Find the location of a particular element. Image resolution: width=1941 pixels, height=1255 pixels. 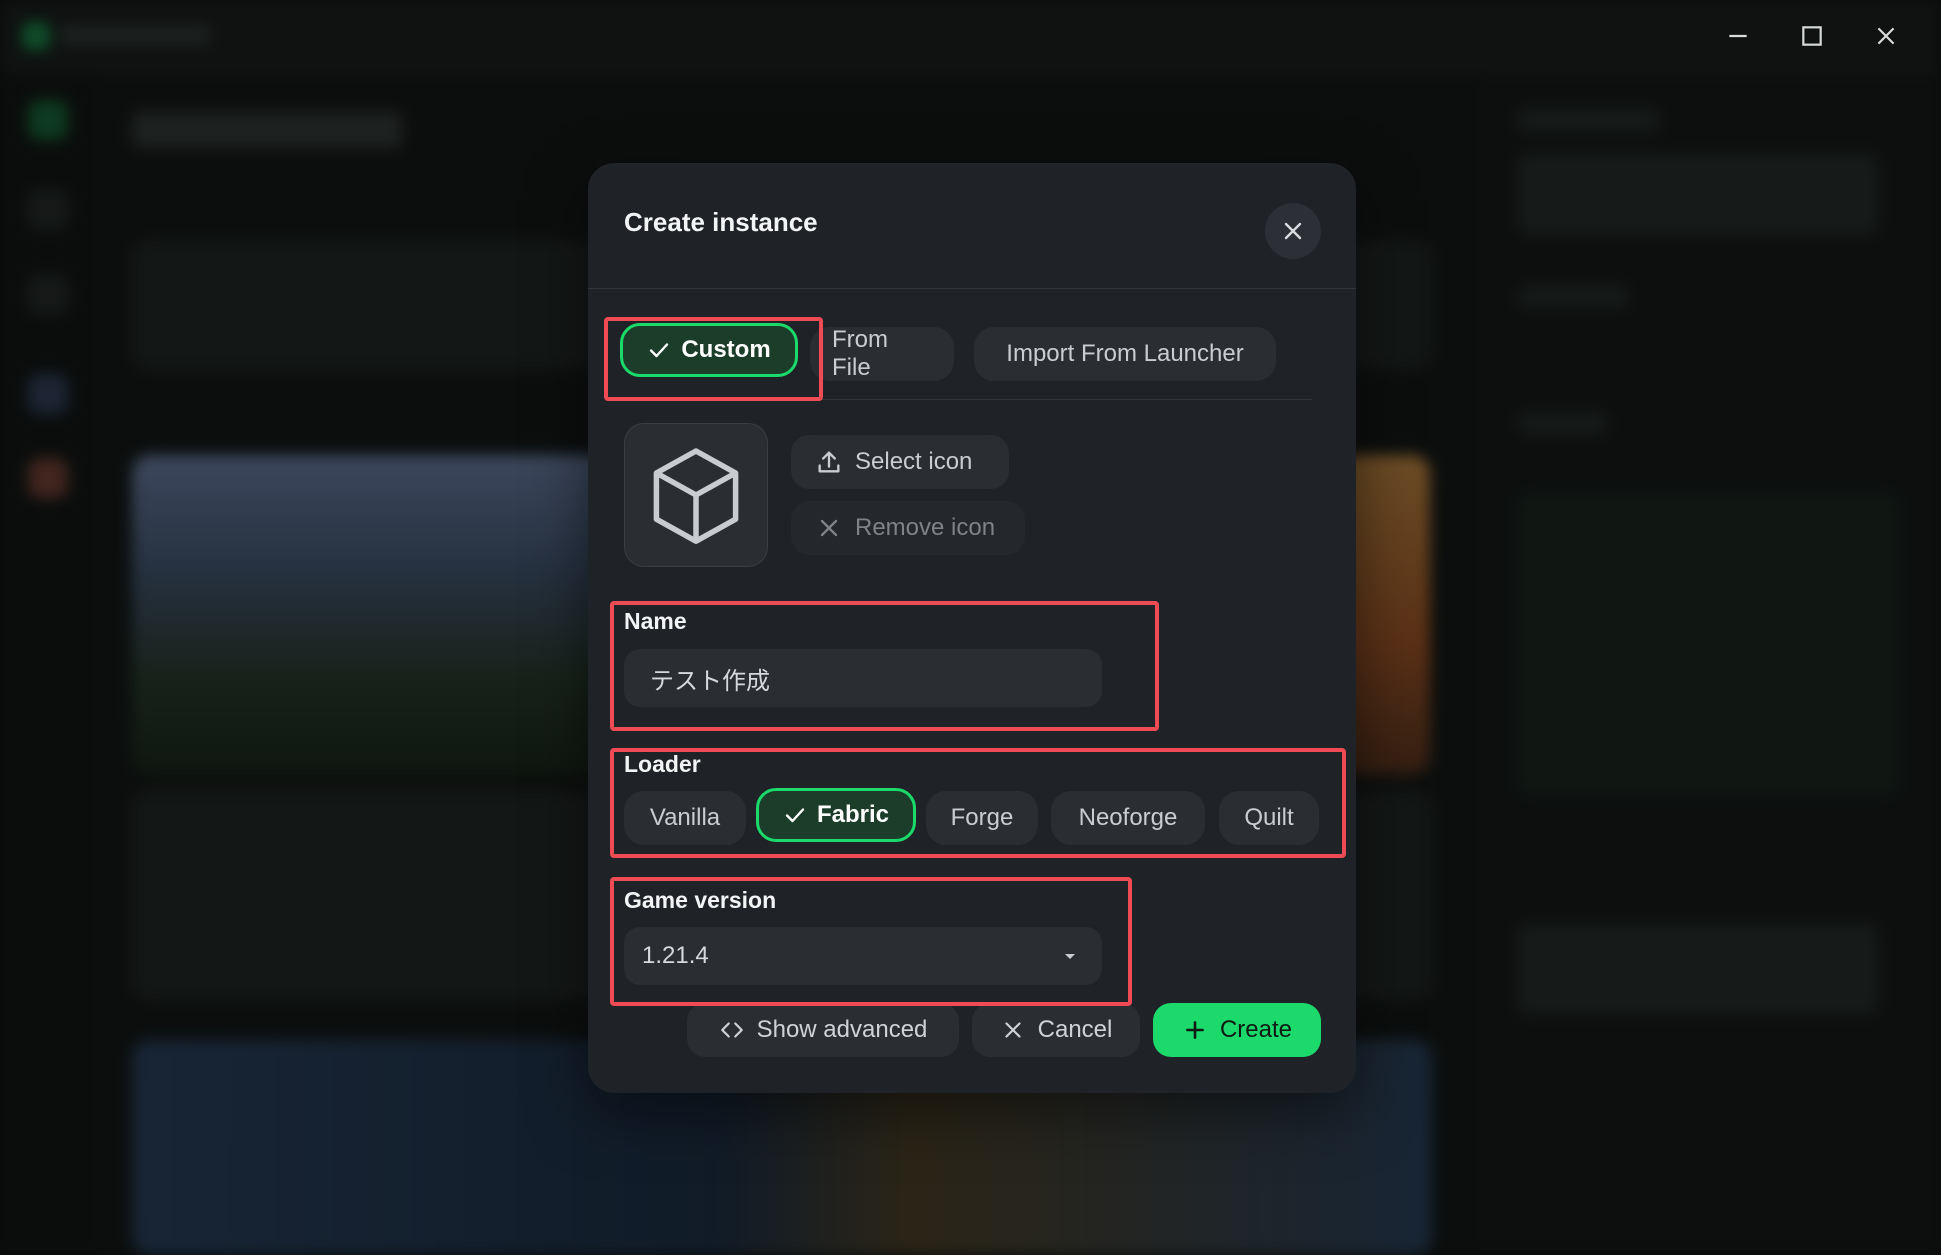

create-button: Create is located at coordinates (1237, 1030).